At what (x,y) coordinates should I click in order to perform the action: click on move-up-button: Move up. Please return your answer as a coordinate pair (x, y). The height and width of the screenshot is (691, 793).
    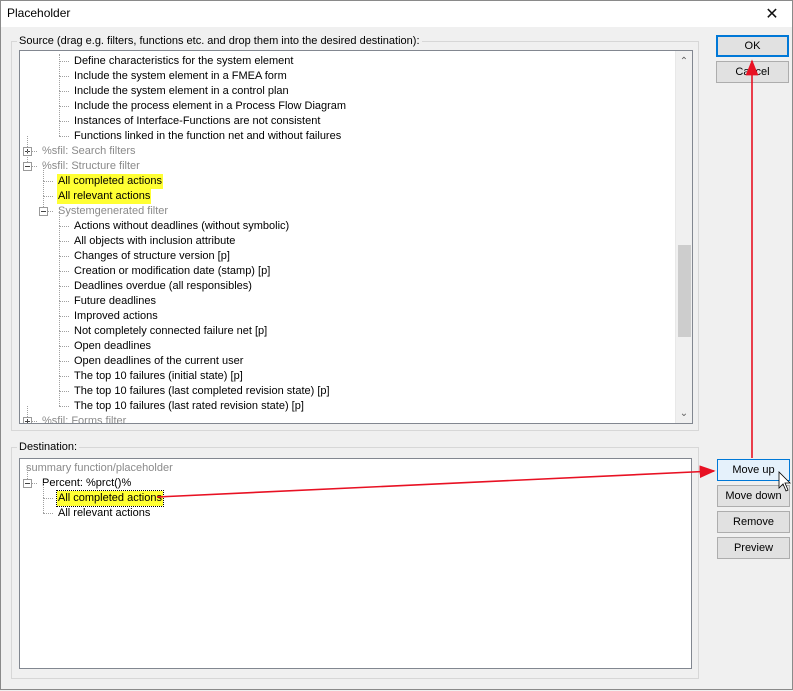
    Looking at the image, I should click on (753, 470).